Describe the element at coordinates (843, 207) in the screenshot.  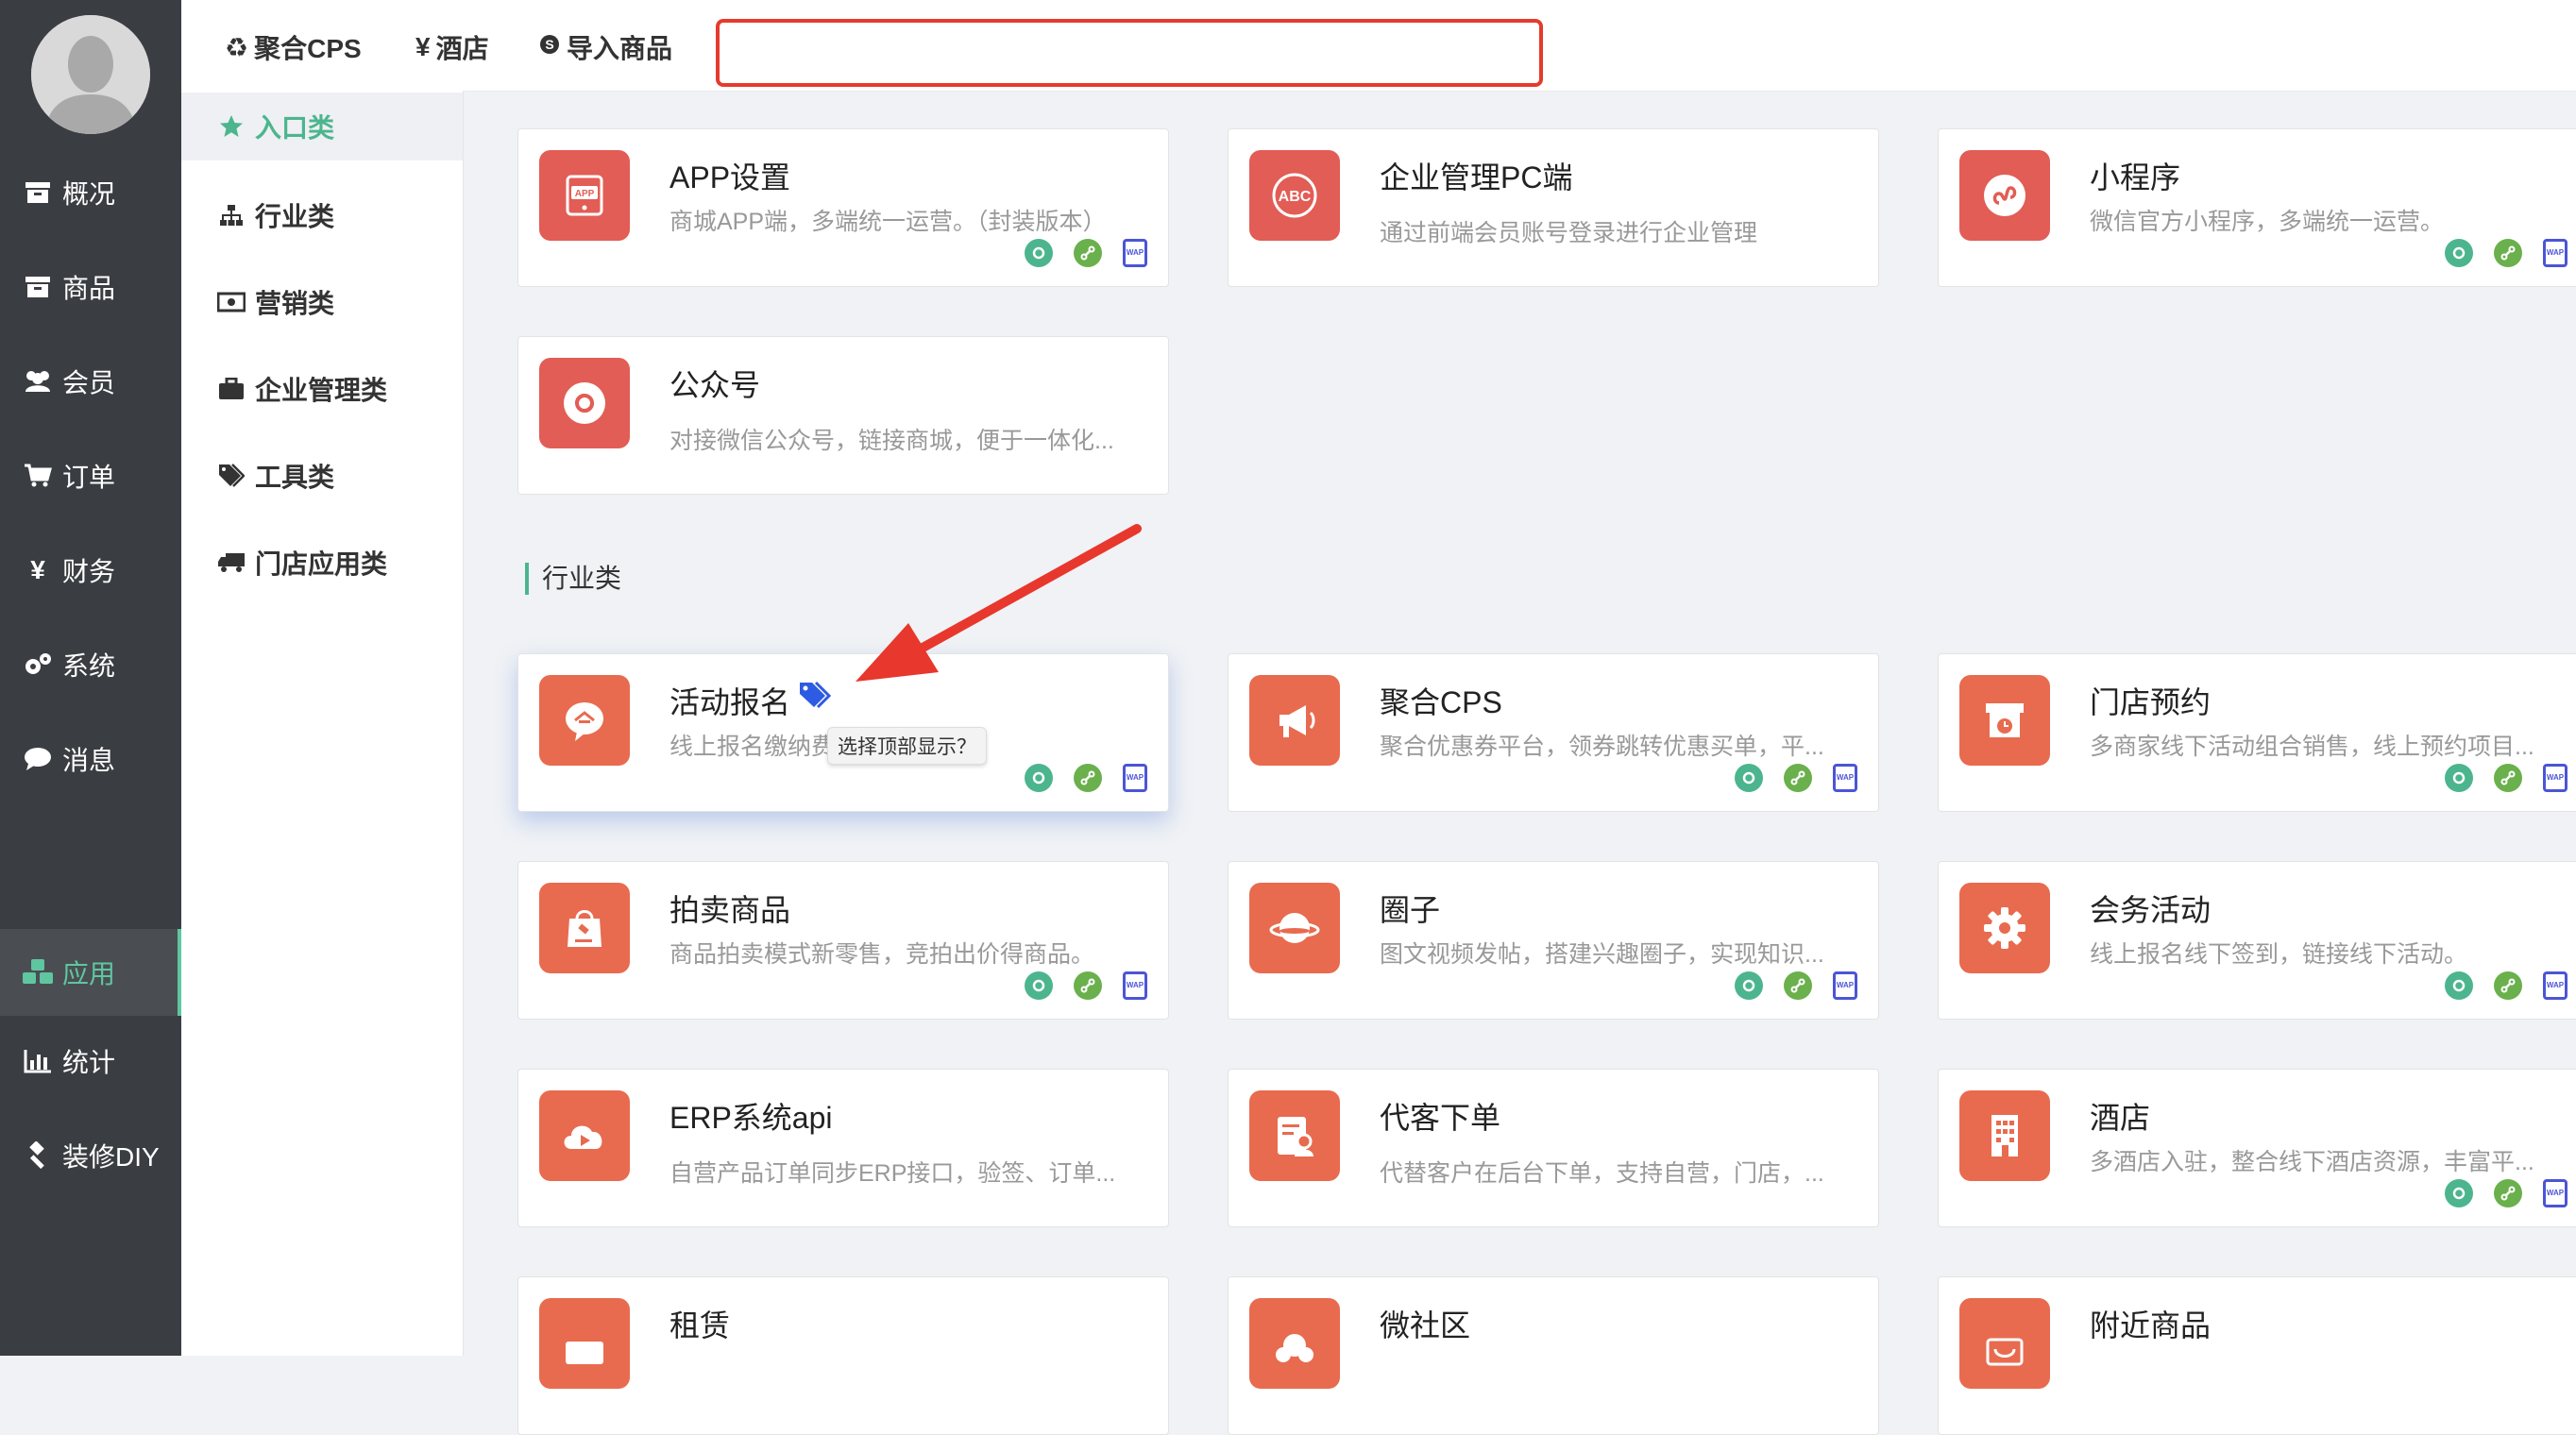
I see `app-card-app-settings: APP APP设置 商城APP端，多端统一运营。（封装版本） WAP` at that location.